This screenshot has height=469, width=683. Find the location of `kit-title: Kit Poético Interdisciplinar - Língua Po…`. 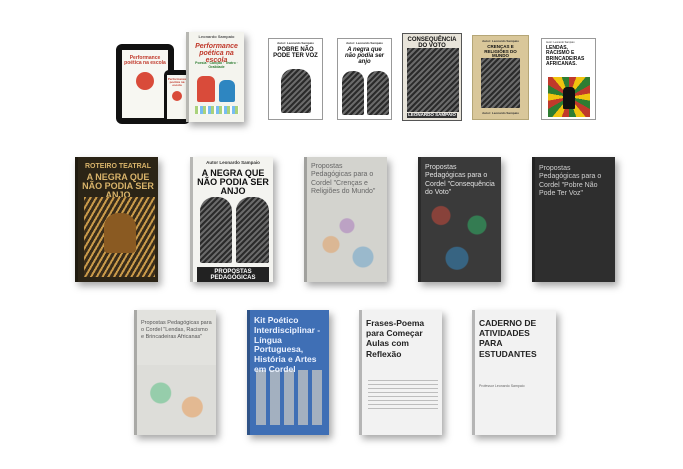

kit-title: Kit Poético Interdisciplinar - Língua Po… is located at coordinates (287, 344).